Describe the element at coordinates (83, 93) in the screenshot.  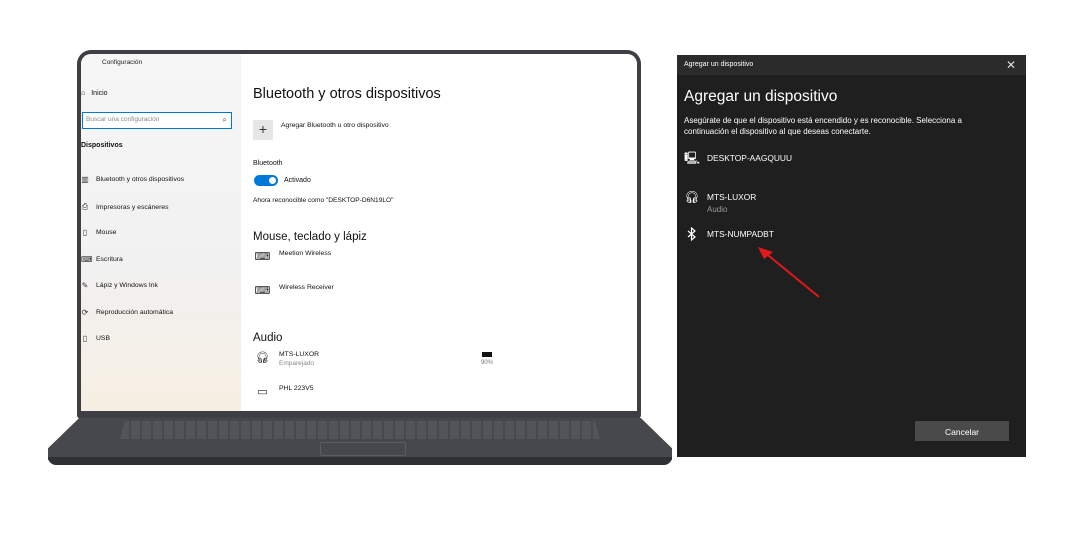
I see `home-icon: ⌂` at that location.